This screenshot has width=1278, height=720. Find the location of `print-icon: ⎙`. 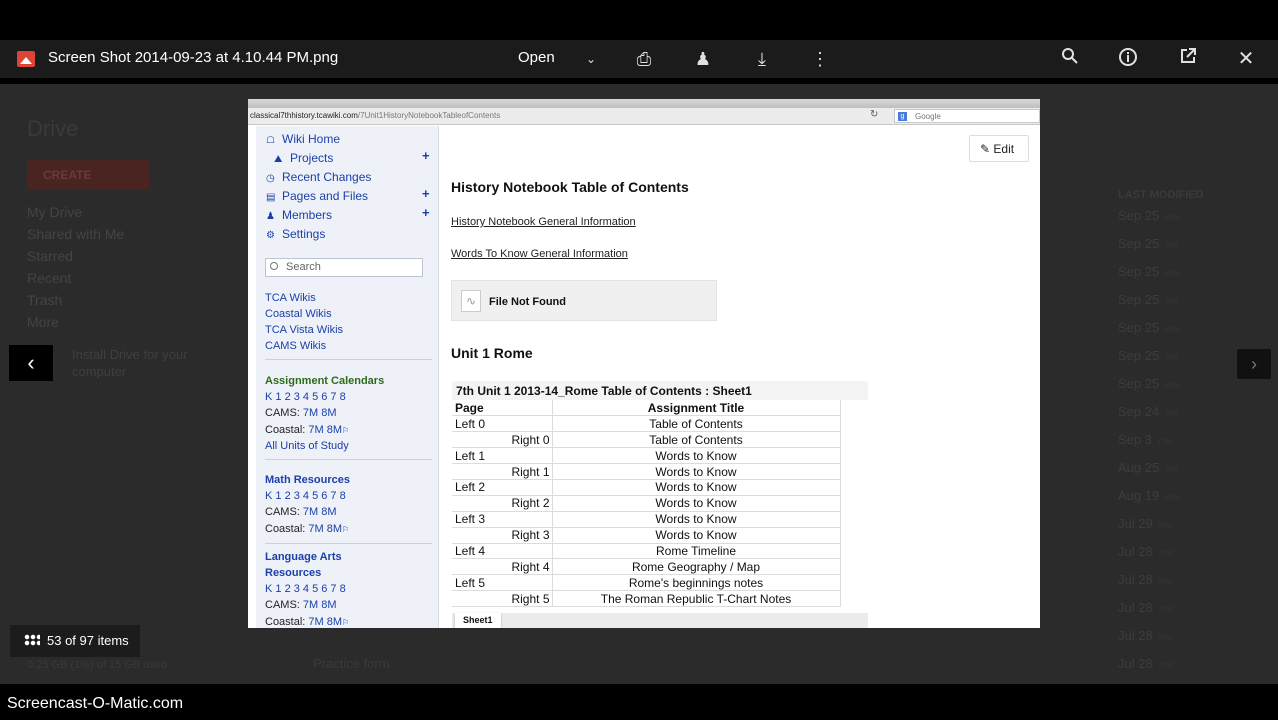

print-icon: ⎙ is located at coordinates (644, 59).